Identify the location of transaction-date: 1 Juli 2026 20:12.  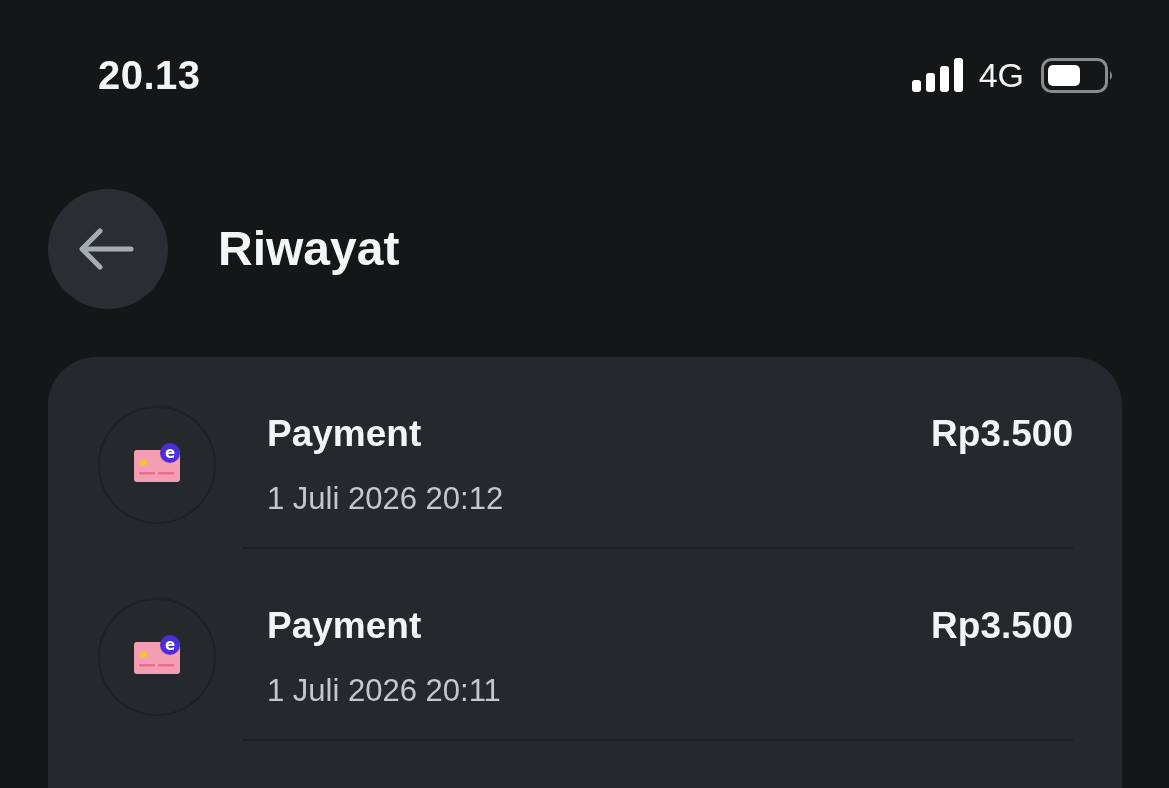
(386, 499).